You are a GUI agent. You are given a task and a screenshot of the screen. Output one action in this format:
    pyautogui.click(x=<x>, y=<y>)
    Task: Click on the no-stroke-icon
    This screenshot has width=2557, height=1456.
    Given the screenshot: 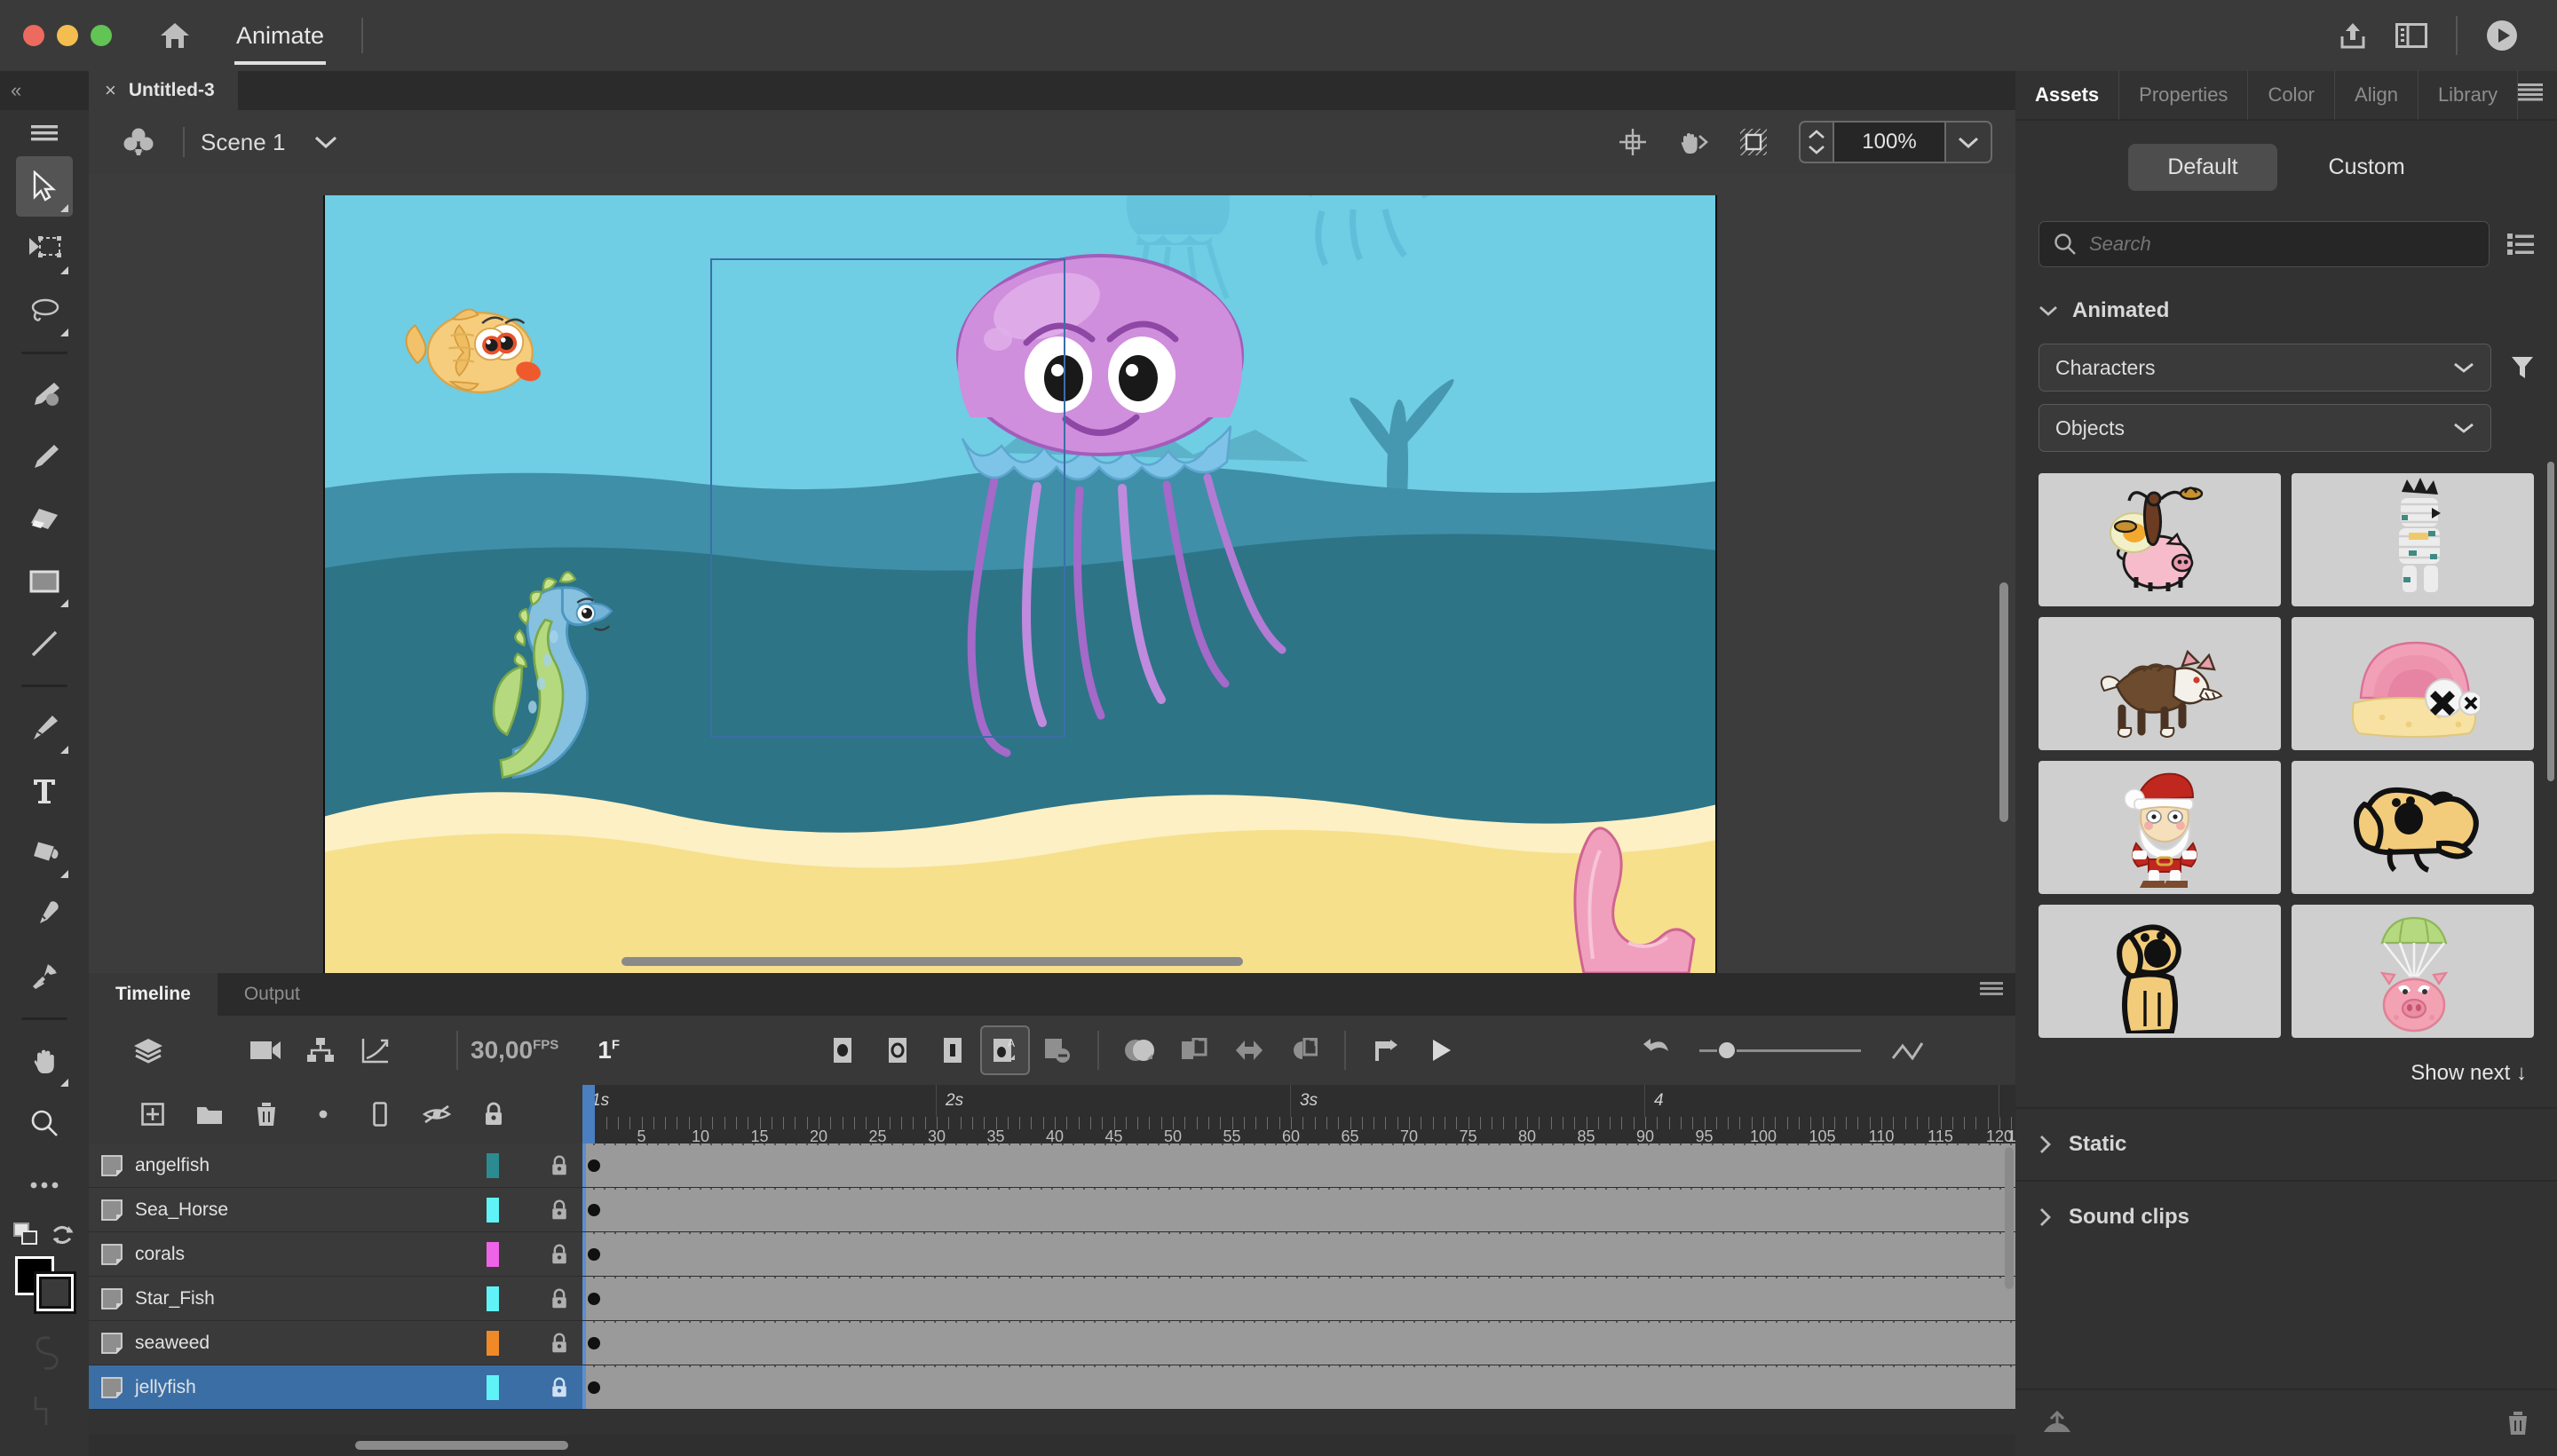 What is the action you would take?
    pyautogui.click(x=44, y=1352)
    